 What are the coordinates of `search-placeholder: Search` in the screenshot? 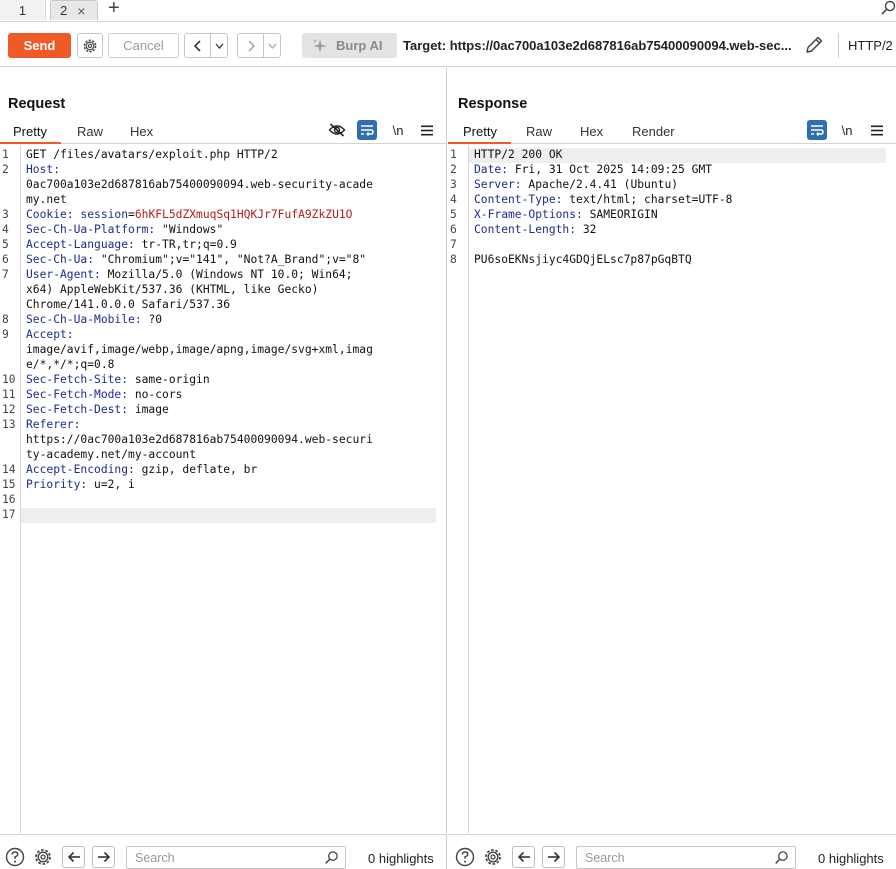 It's located at (605, 857).